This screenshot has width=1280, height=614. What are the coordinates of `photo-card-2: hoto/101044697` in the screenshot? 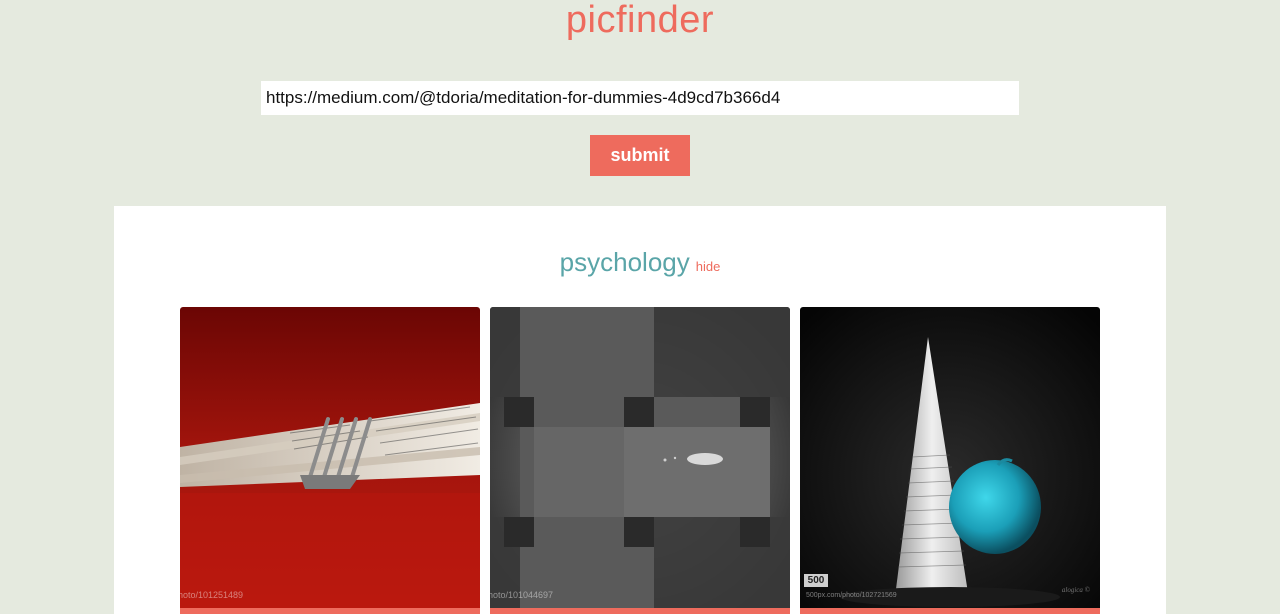 It's located at (640, 460).